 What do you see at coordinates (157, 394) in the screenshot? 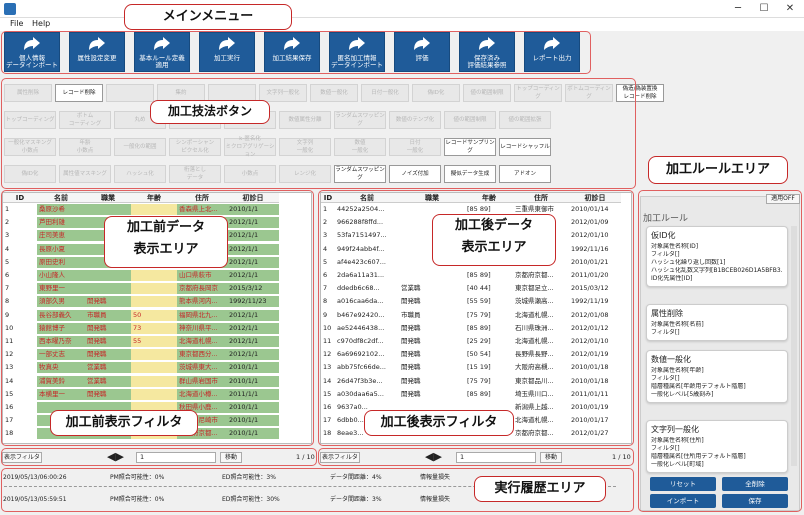
I see `table-row: 15 本横里一 開発職 北海道小樽... 2011/1/1` at bounding box center [157, 394].